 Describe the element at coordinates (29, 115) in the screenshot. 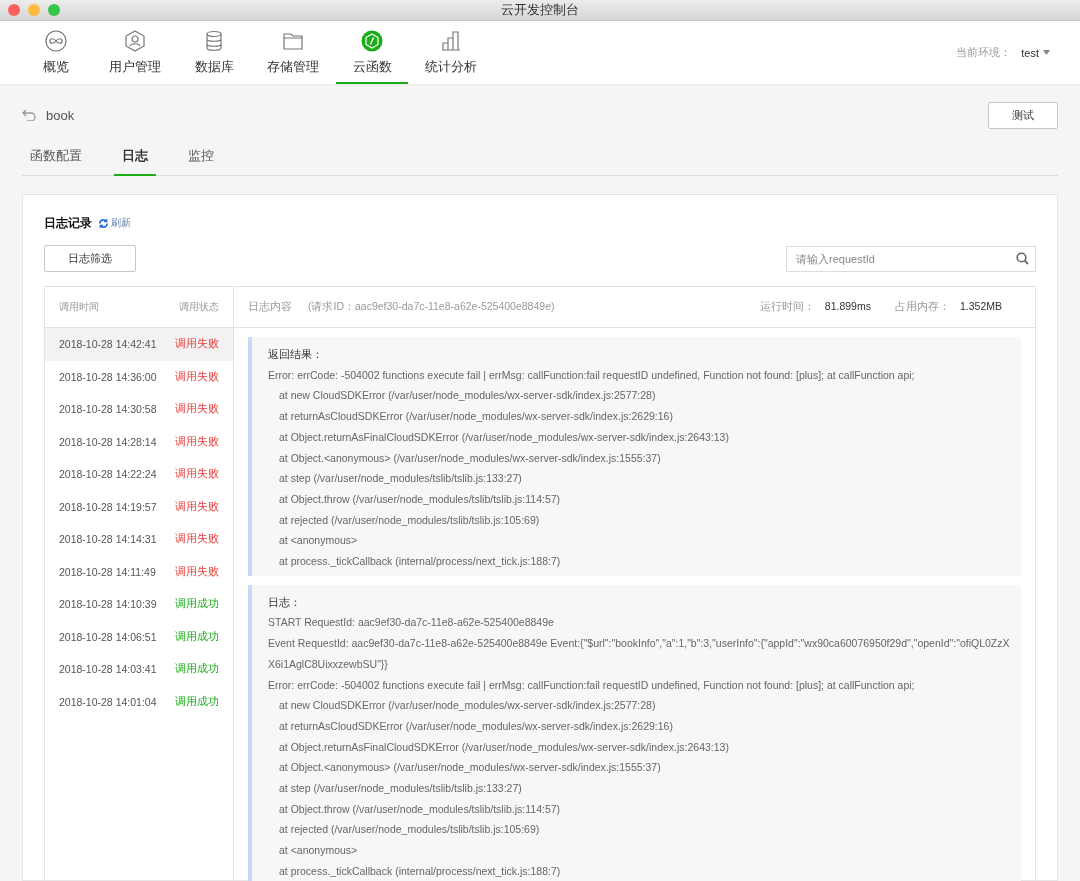

I see `back-icon` at that location.